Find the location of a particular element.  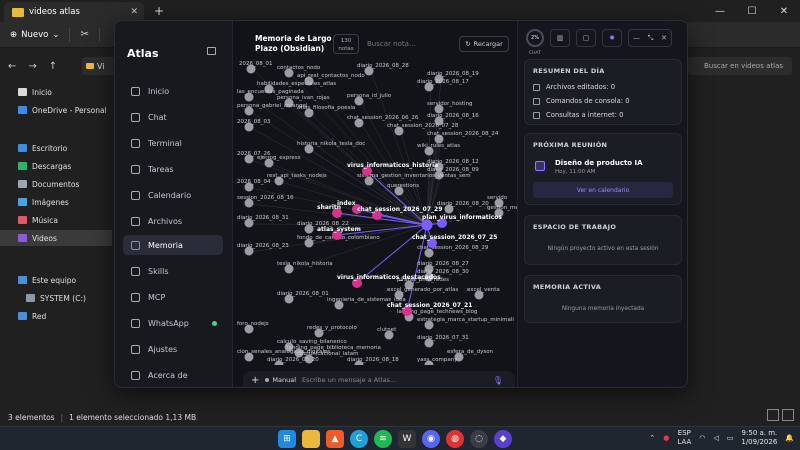

sidebar-item-imagenes: Imágenes is located at coordinates (34, 202).